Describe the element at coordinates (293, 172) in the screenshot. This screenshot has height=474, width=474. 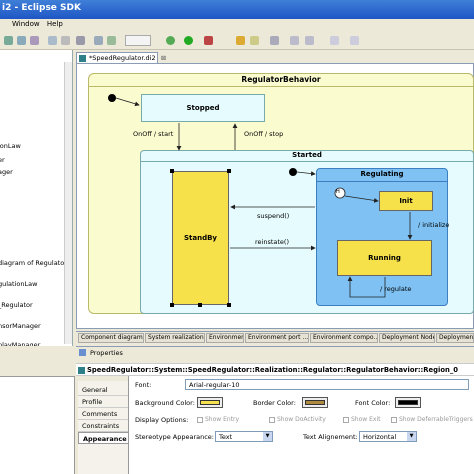
I see `started-initial-pseudostate` at that location.